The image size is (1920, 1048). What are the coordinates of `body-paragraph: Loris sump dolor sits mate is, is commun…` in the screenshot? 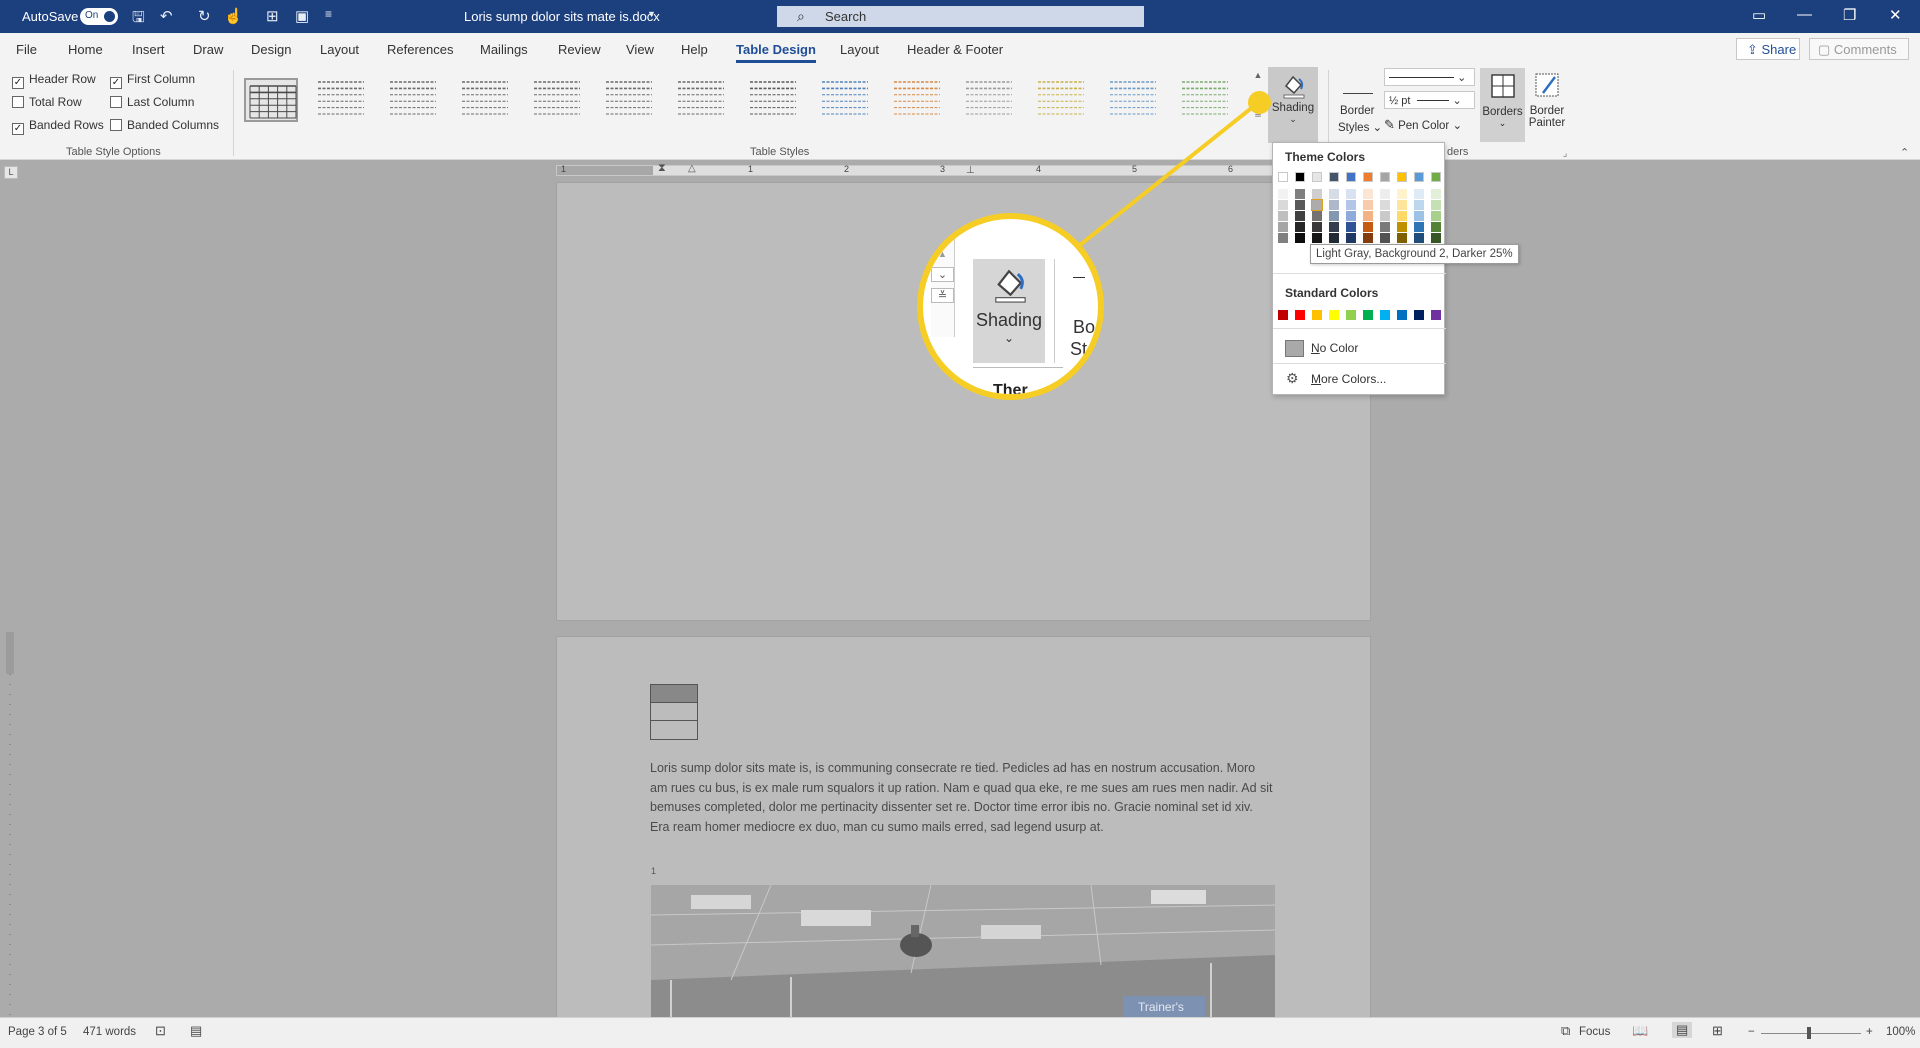 It's located at (962, 798).